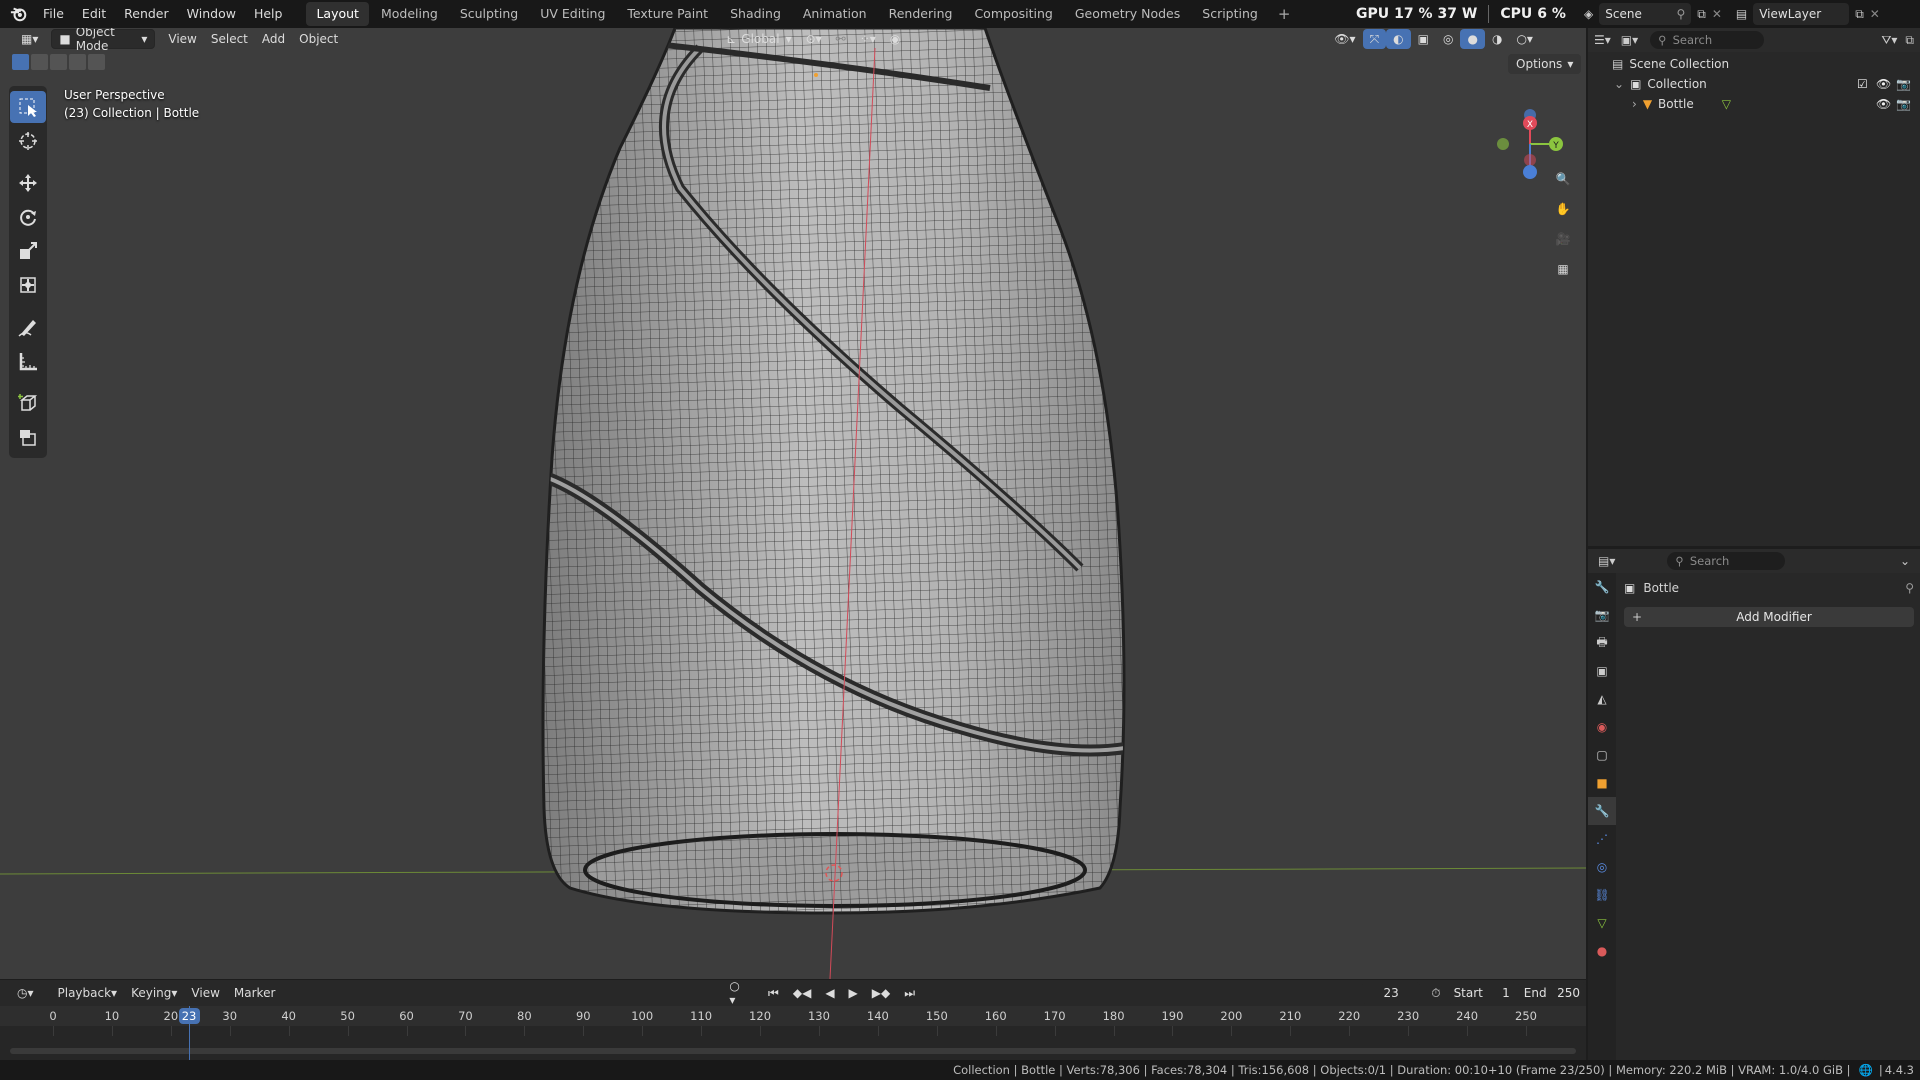  Describe the element at coordinates (77, 62) in the screenshot. I see `select-invert-icon` at that location.